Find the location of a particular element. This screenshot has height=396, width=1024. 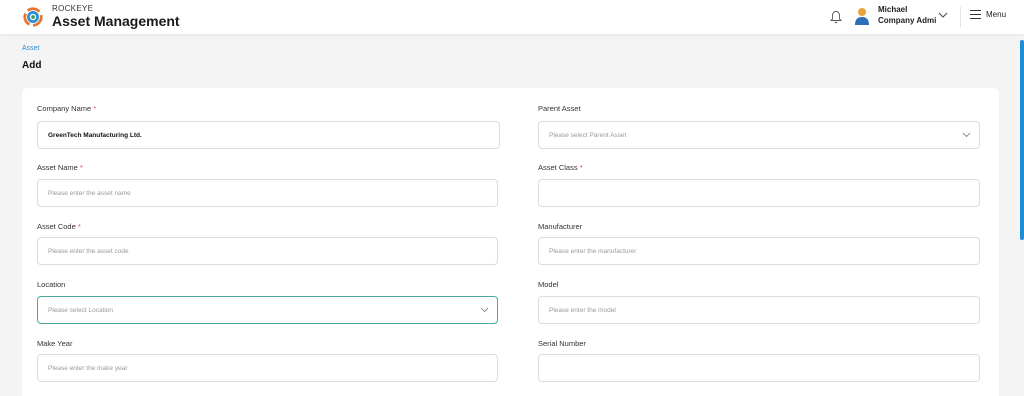

asset-class-label: Asset Class * is located at coordinates (560, 167).